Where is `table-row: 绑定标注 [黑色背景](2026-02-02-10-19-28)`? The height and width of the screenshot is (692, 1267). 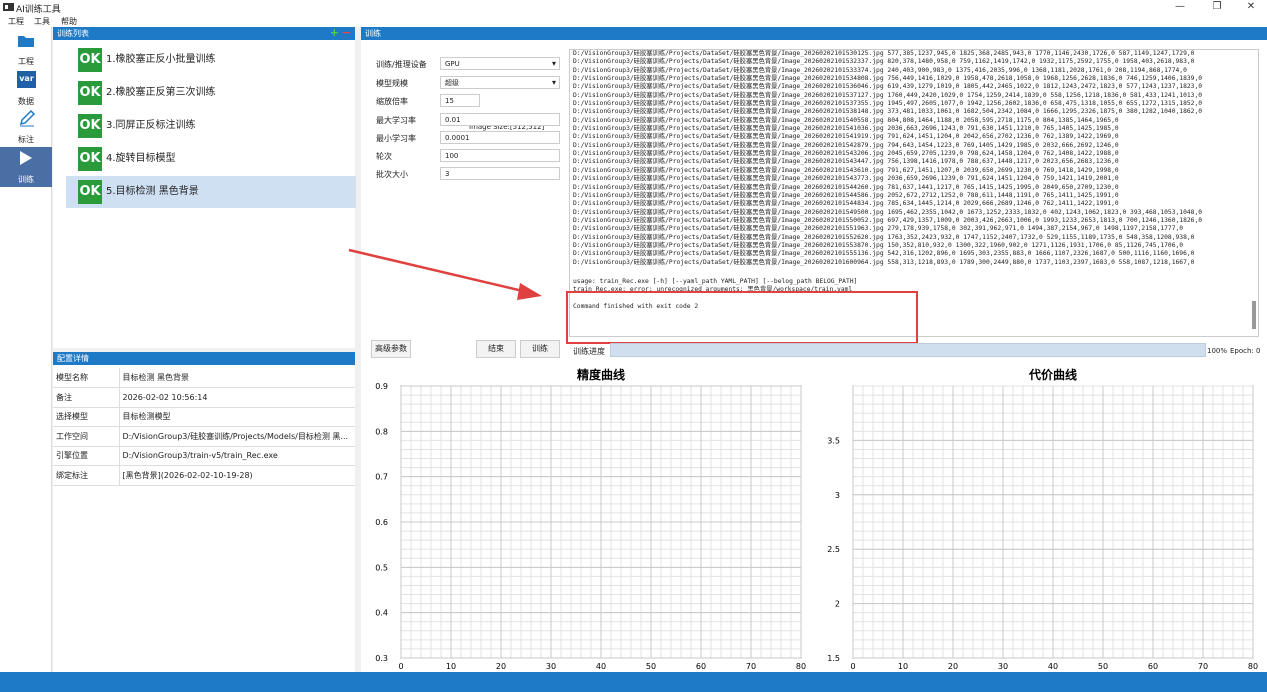 table-row: 绑定标注 [黑色背景](2026-02-02-10-19-28) is located at coordinates (204, 475).